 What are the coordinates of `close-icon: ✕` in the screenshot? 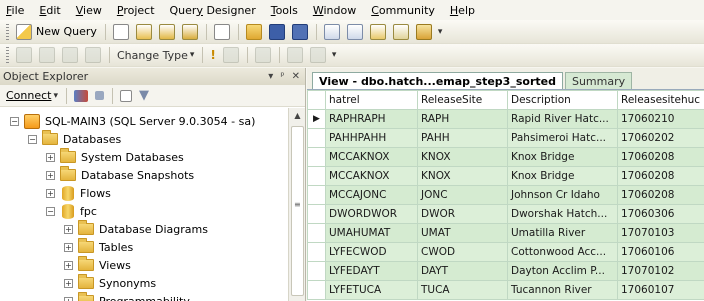 It's located at (296, 76).